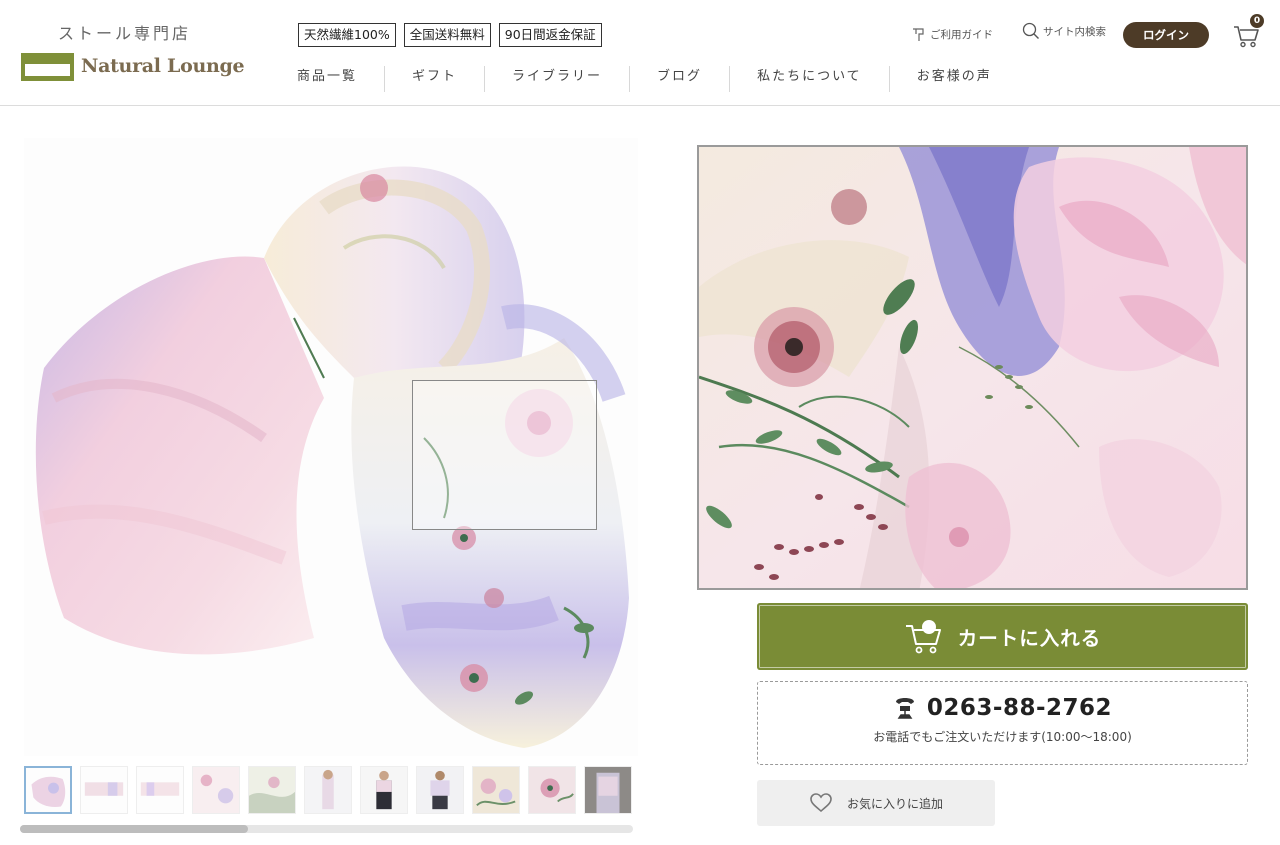  I want to click on badge-natural-fiber: 天然繊維100%, so click(347, 35).